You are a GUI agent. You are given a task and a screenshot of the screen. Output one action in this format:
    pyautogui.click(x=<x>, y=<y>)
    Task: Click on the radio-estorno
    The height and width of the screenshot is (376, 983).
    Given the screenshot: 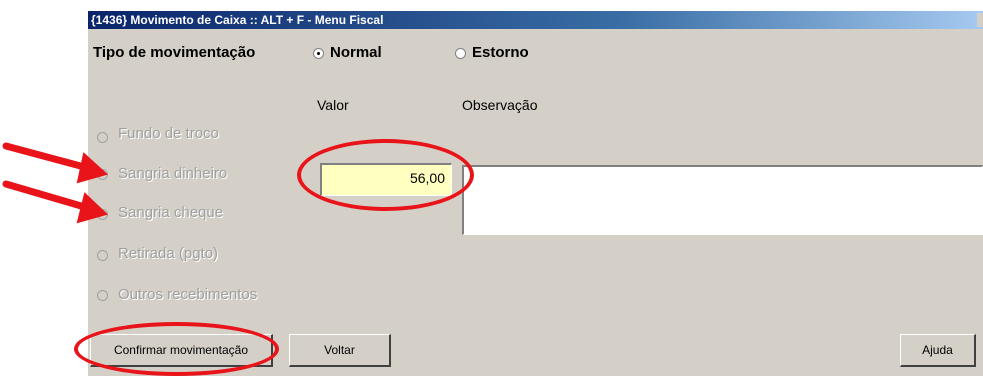 What is the action you would take?
    pyautogui.click(x=460, y=53)
    